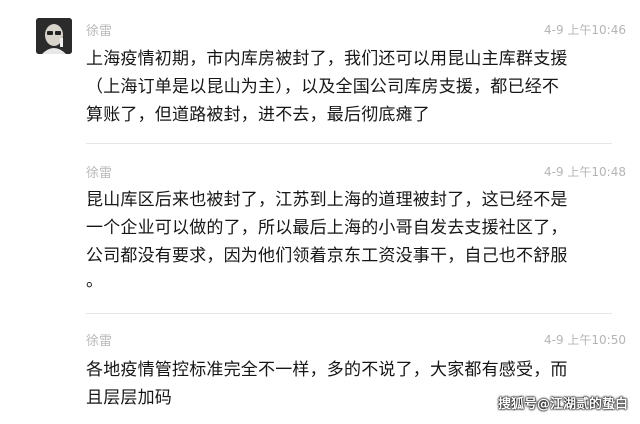 The width and height of the screenshot is (640, 424). What do you see at coordinates (258, 115) in the screenshot?
I see `comment-line: 算账了，但道路被封，进不去，最后彻底瘫了` at bounding box center [258, 115].